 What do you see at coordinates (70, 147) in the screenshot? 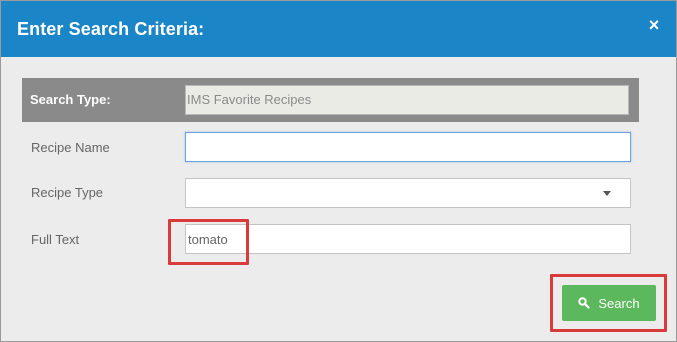
I see `recipe-name-label: Recipe Name` at bounding box center [70, 147].